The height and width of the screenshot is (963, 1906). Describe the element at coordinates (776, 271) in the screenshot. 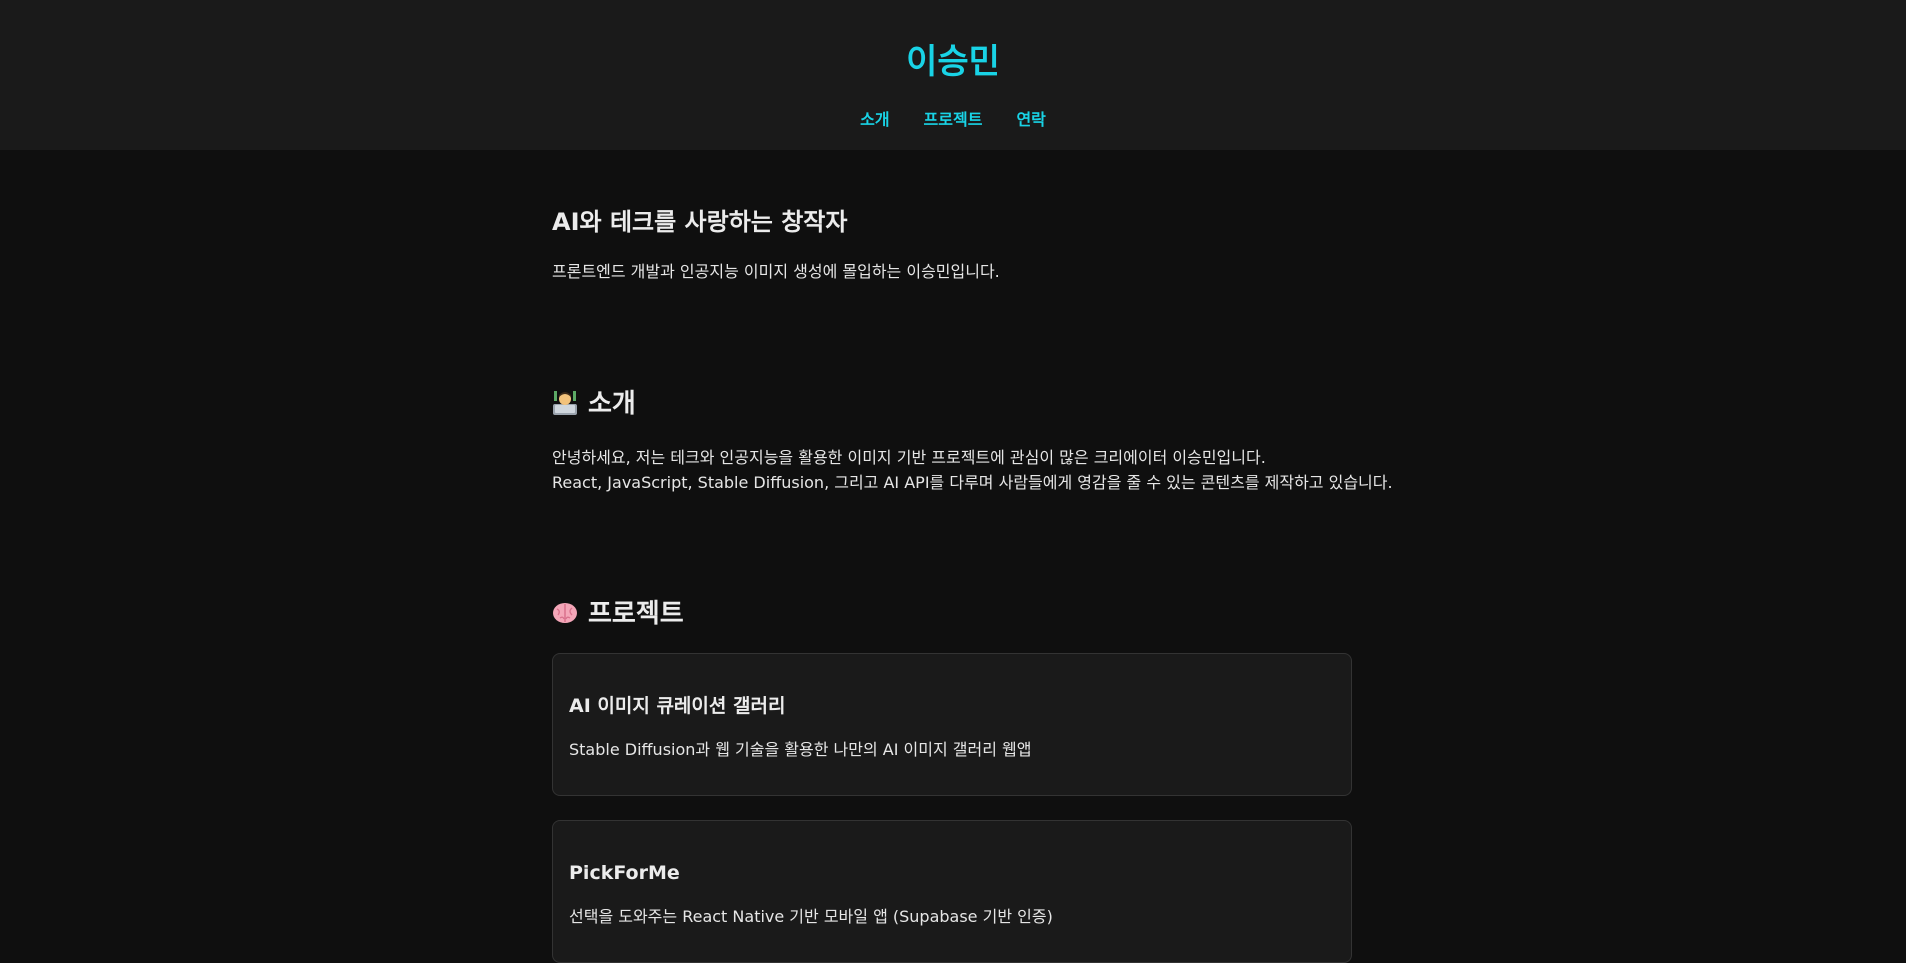

I see `hero-text: 프론트엔드 개발과 인공지능 이미지 생성에 몰입하는 이승민입니다.` at that location.